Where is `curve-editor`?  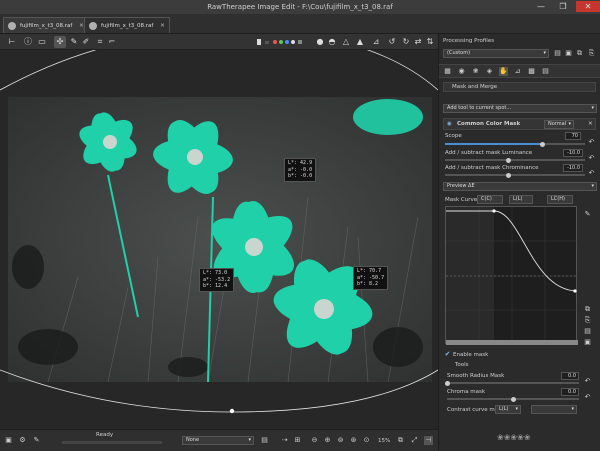
curve-editor is located at coordinates (511, 275).